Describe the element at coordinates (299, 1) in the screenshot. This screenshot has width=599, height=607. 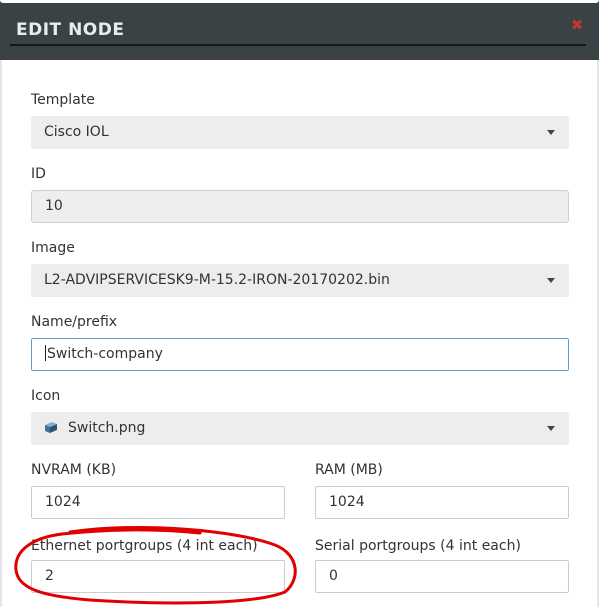
I see `header-top-edge` at that location.